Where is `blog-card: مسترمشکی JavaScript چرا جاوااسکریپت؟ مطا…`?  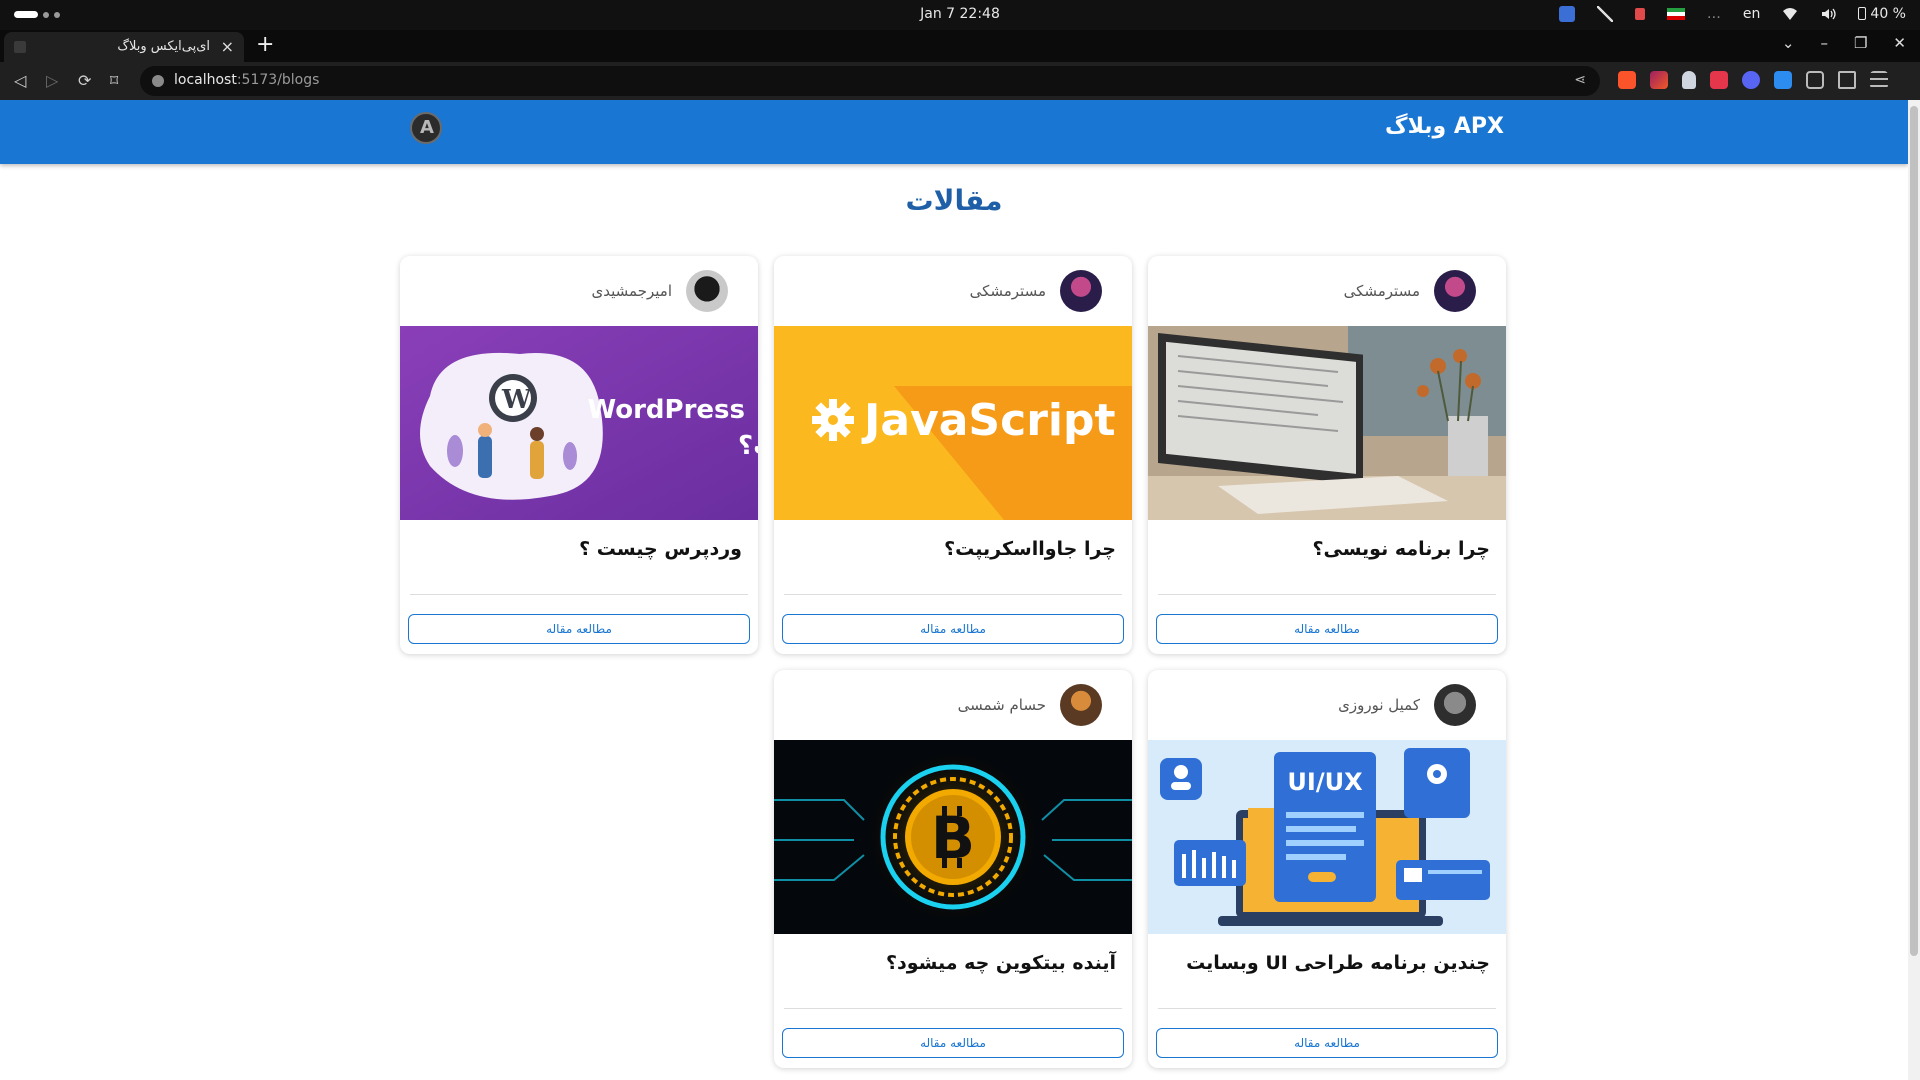 blog-card: مسترمشکی JavaScript چرا جاوااسکریپت؟ مطا… is located at coordinates (953, 455).